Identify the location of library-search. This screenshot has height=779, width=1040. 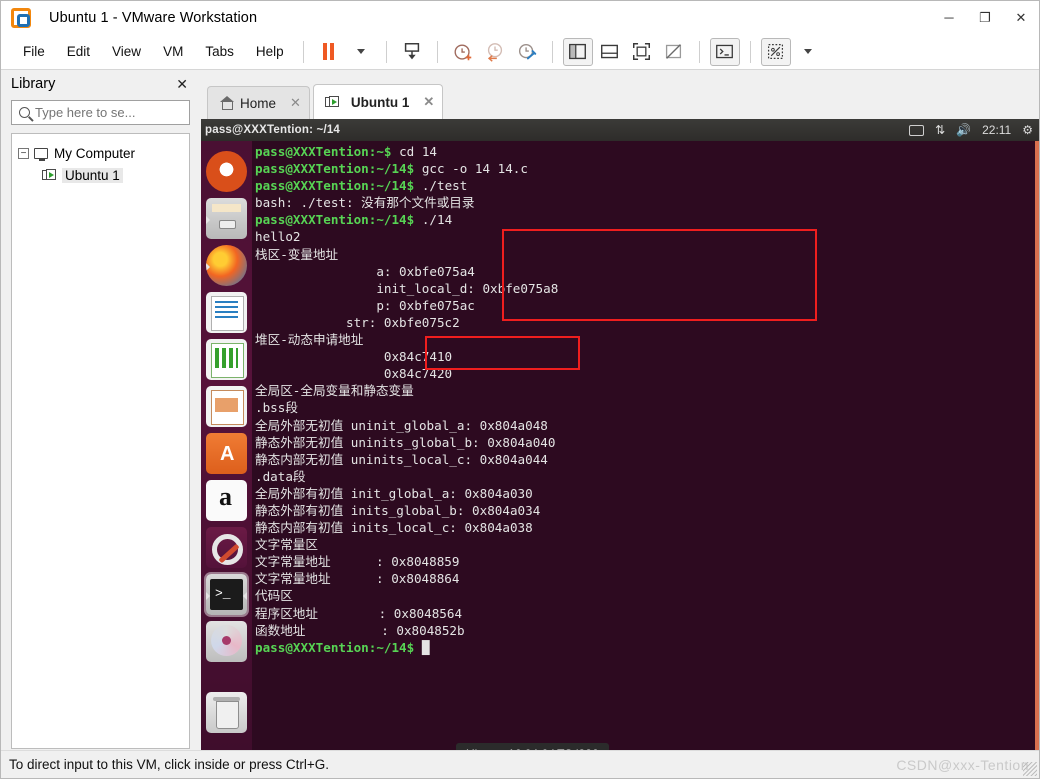
(116, 112).